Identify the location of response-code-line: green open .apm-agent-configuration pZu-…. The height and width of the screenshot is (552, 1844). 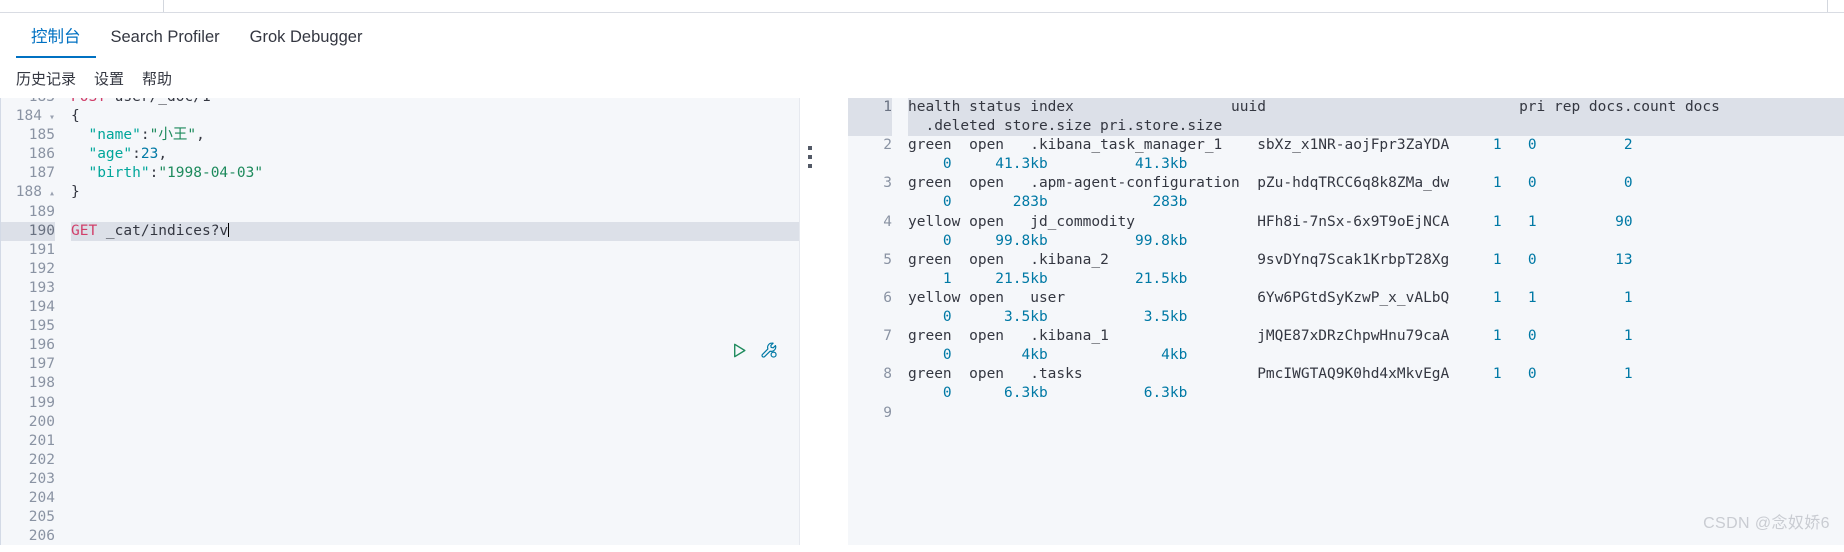
(1376, 183).